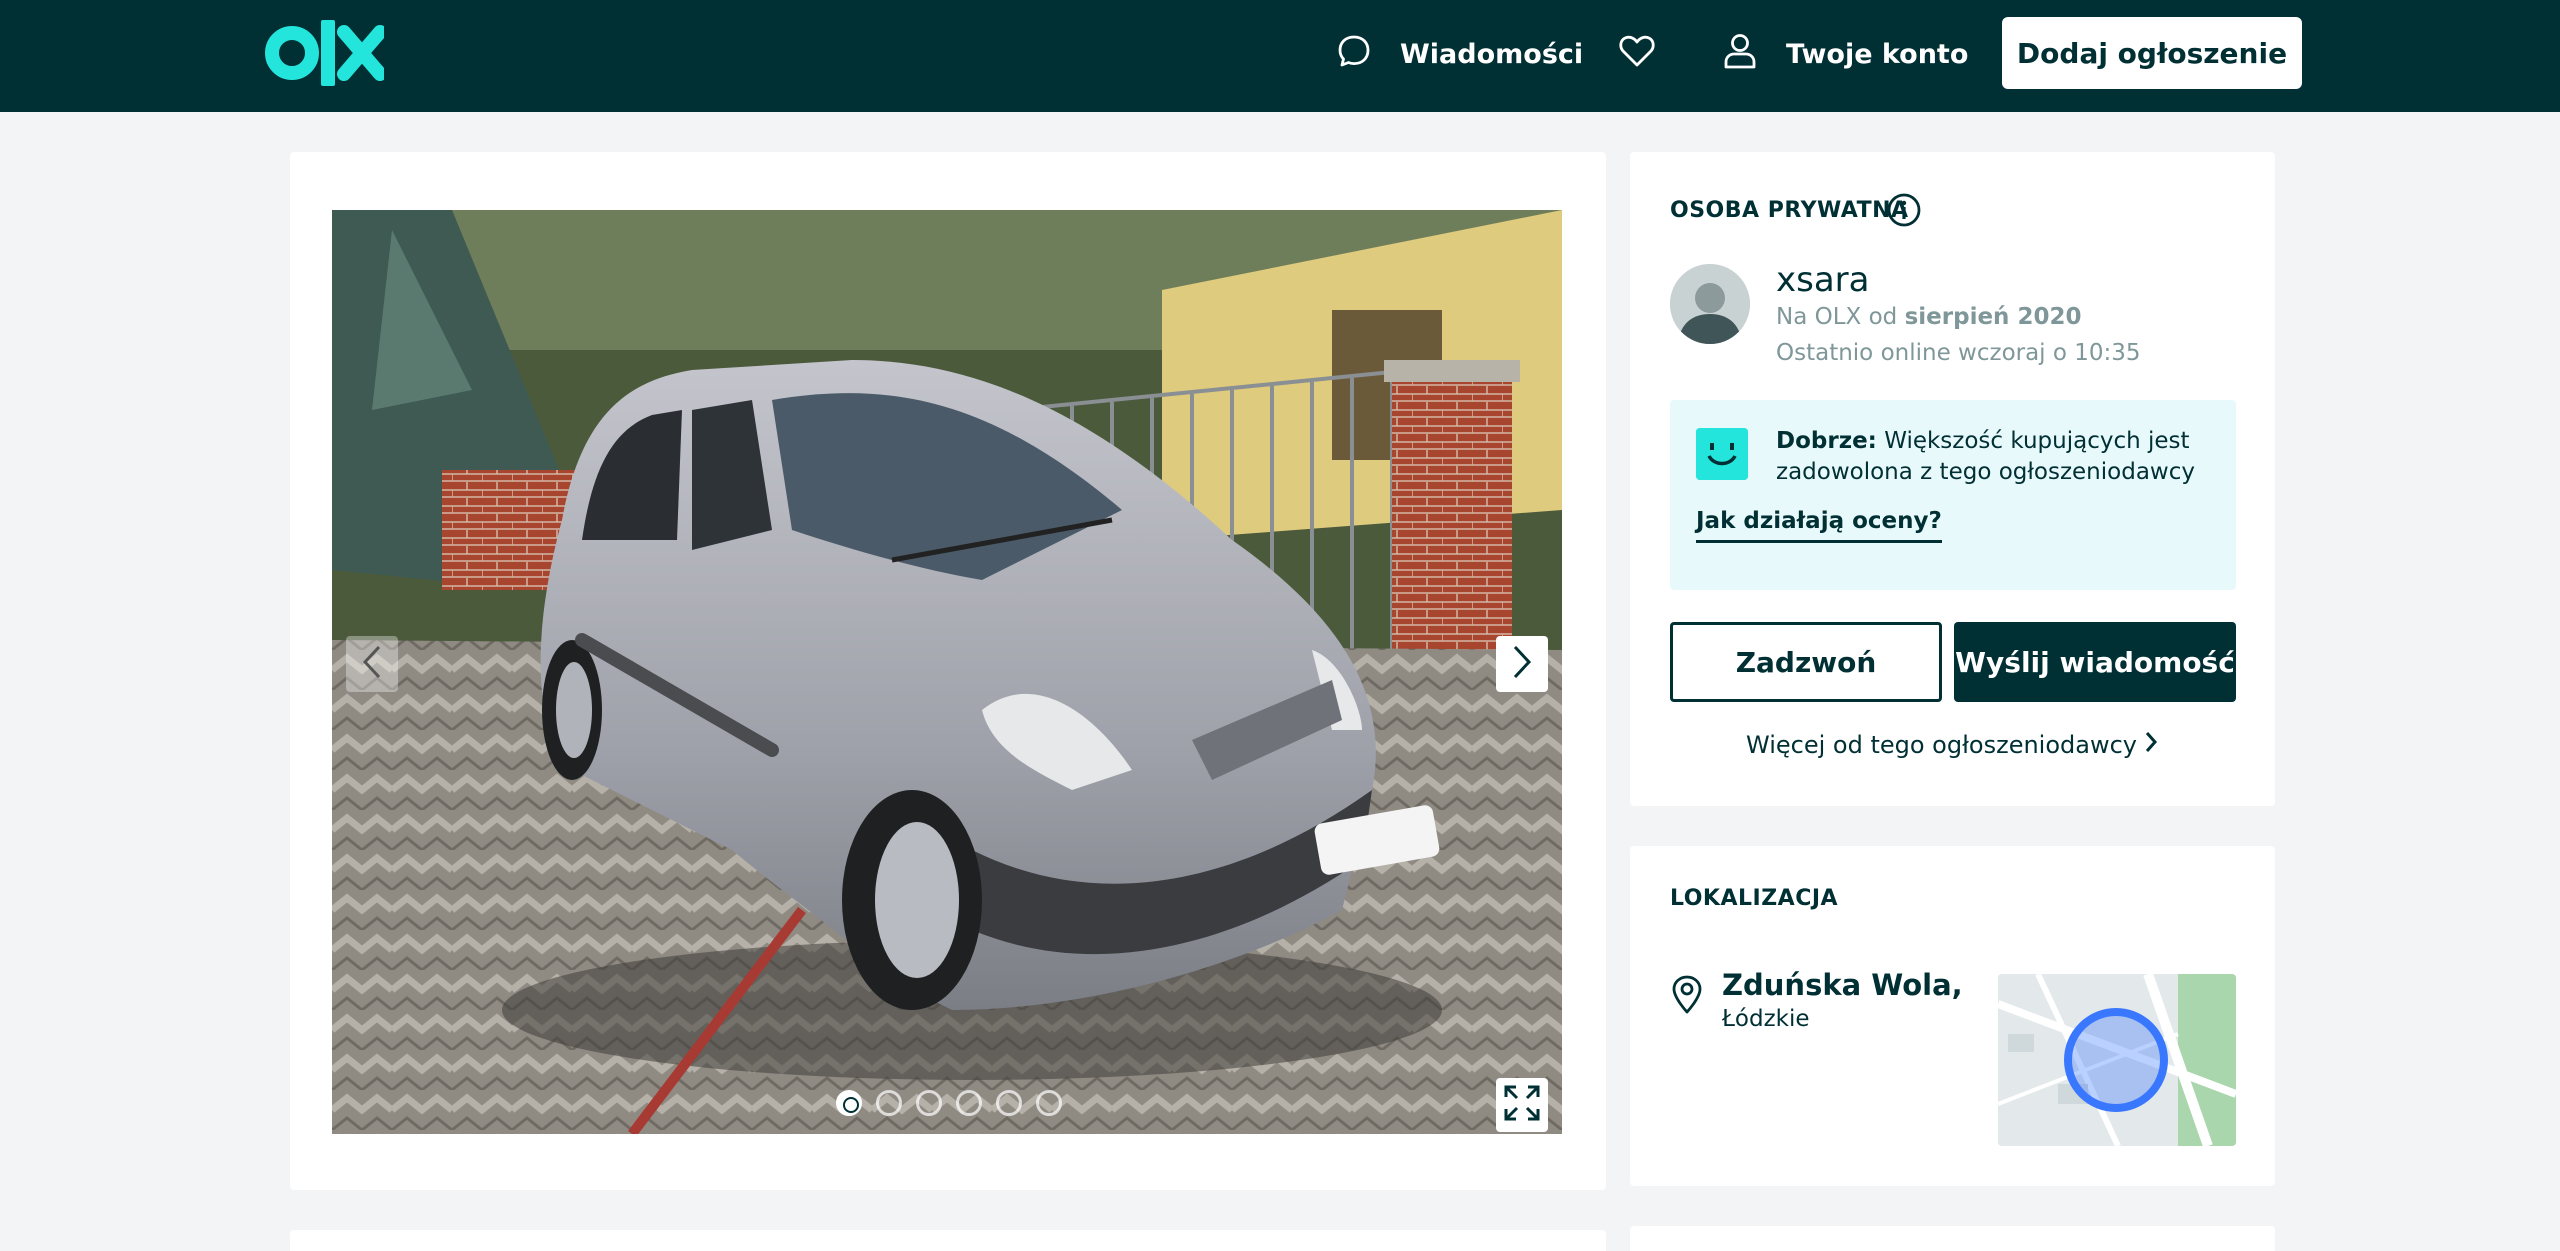 The image size is (2560, 1251). What do you see at coordinates (1822, 280) in the screenshot?
I see `seller-name: xsara` at bounding box center [1822, 280].